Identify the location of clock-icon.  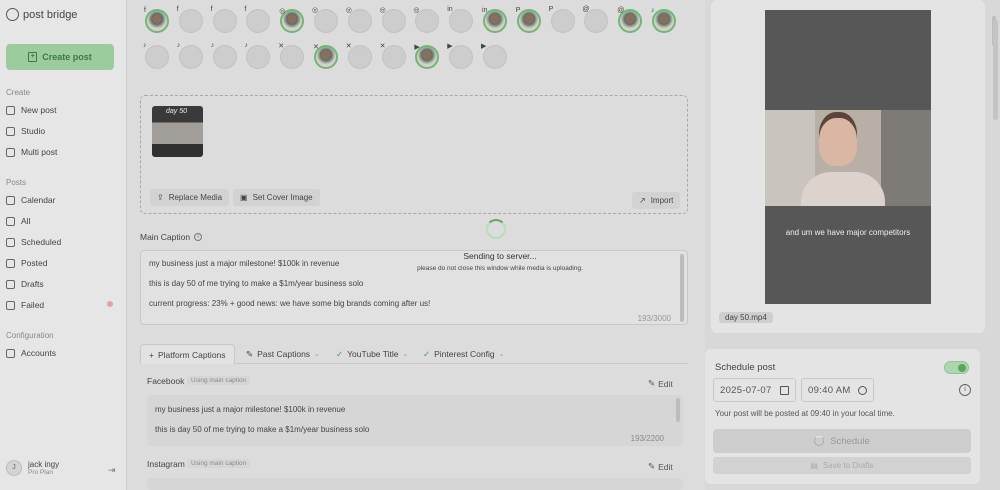
(862, 390).